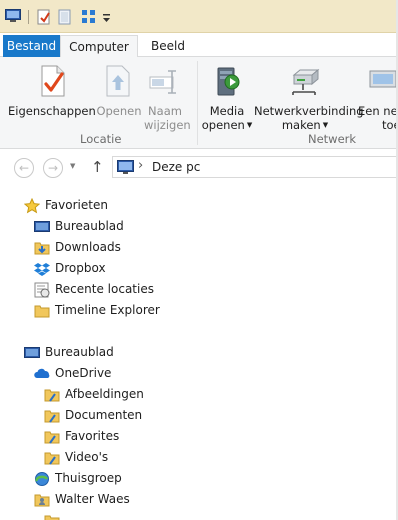 Image resolution: width=398 pixels, height=520 pixels. I want to click on nav-favorites-dropbox-label: Dropbox, so click(80, 268).